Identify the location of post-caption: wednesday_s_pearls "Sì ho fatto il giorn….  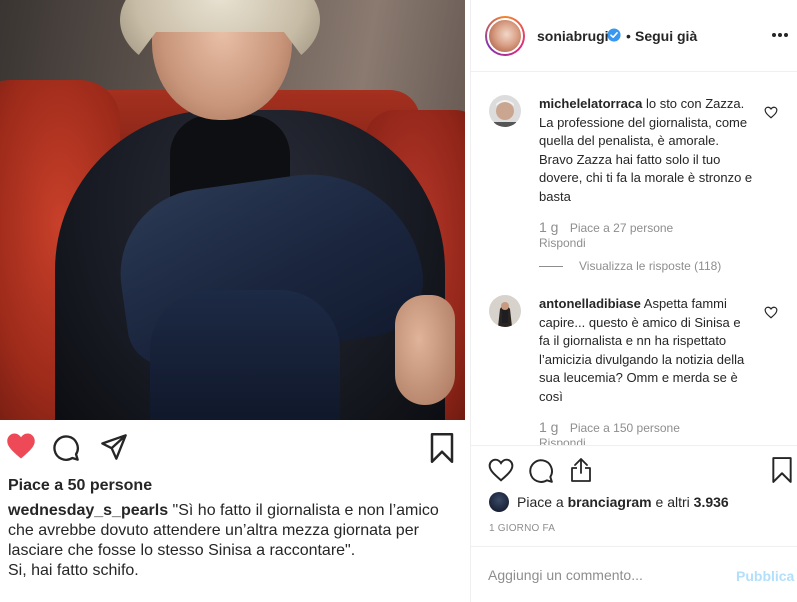
(234, 541).